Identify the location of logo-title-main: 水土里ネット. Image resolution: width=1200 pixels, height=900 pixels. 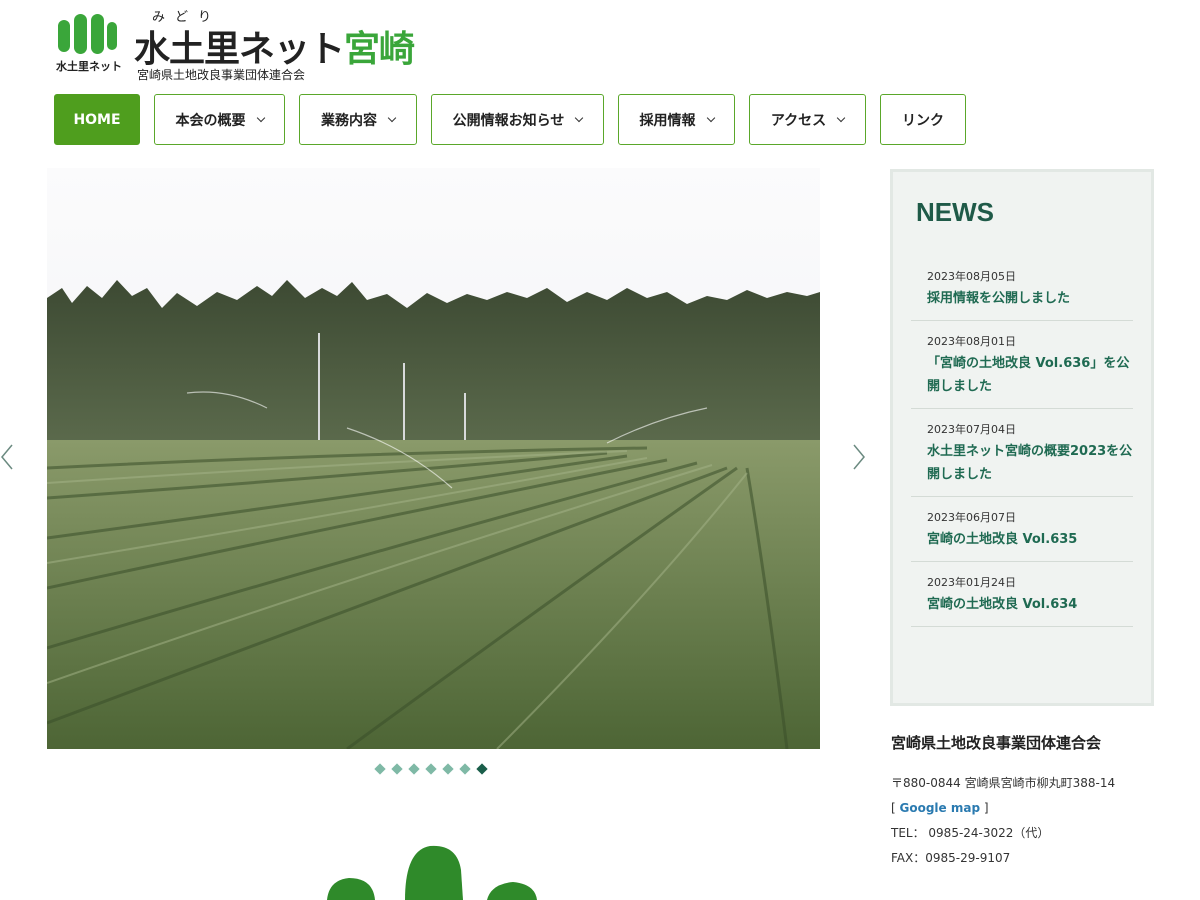
(239, 49).